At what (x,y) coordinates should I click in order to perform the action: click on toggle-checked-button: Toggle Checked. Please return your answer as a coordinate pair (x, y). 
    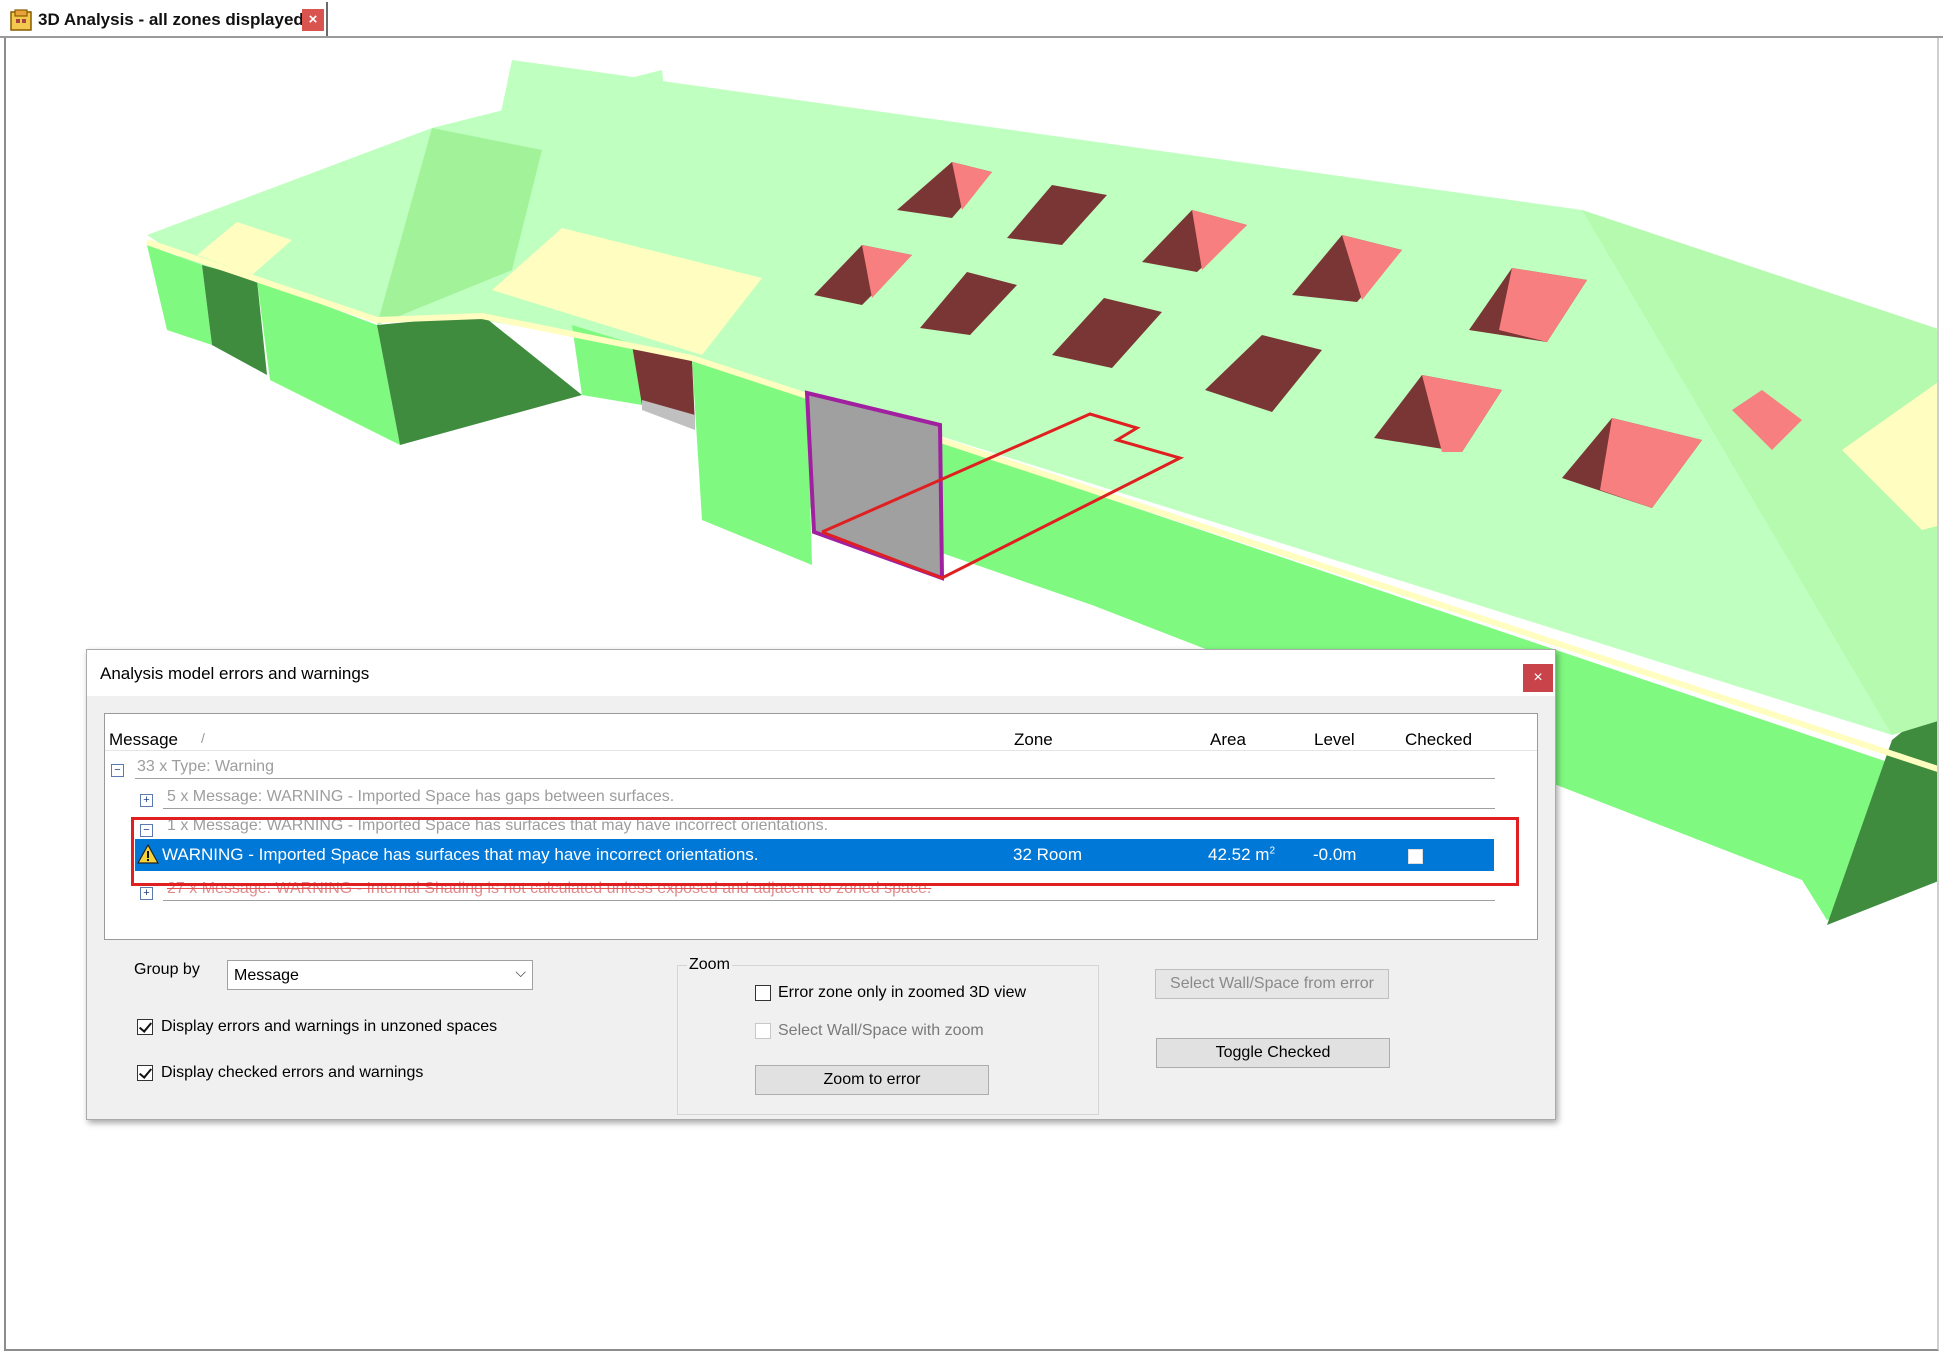
    Looking at the image, I should click on (1273, 1053).